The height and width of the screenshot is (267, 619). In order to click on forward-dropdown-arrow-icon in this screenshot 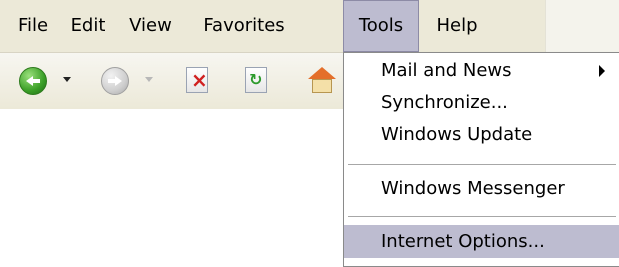, I will do `click(149, 79)`.